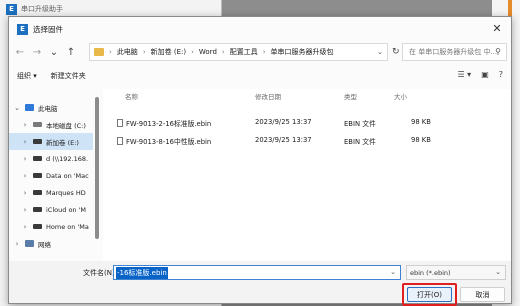 Image resolution: width=520 pixels, height=306 pixels. I want to click on sidebar-item-data-on-mac: › Data on 'Mac, so click(51, 175).